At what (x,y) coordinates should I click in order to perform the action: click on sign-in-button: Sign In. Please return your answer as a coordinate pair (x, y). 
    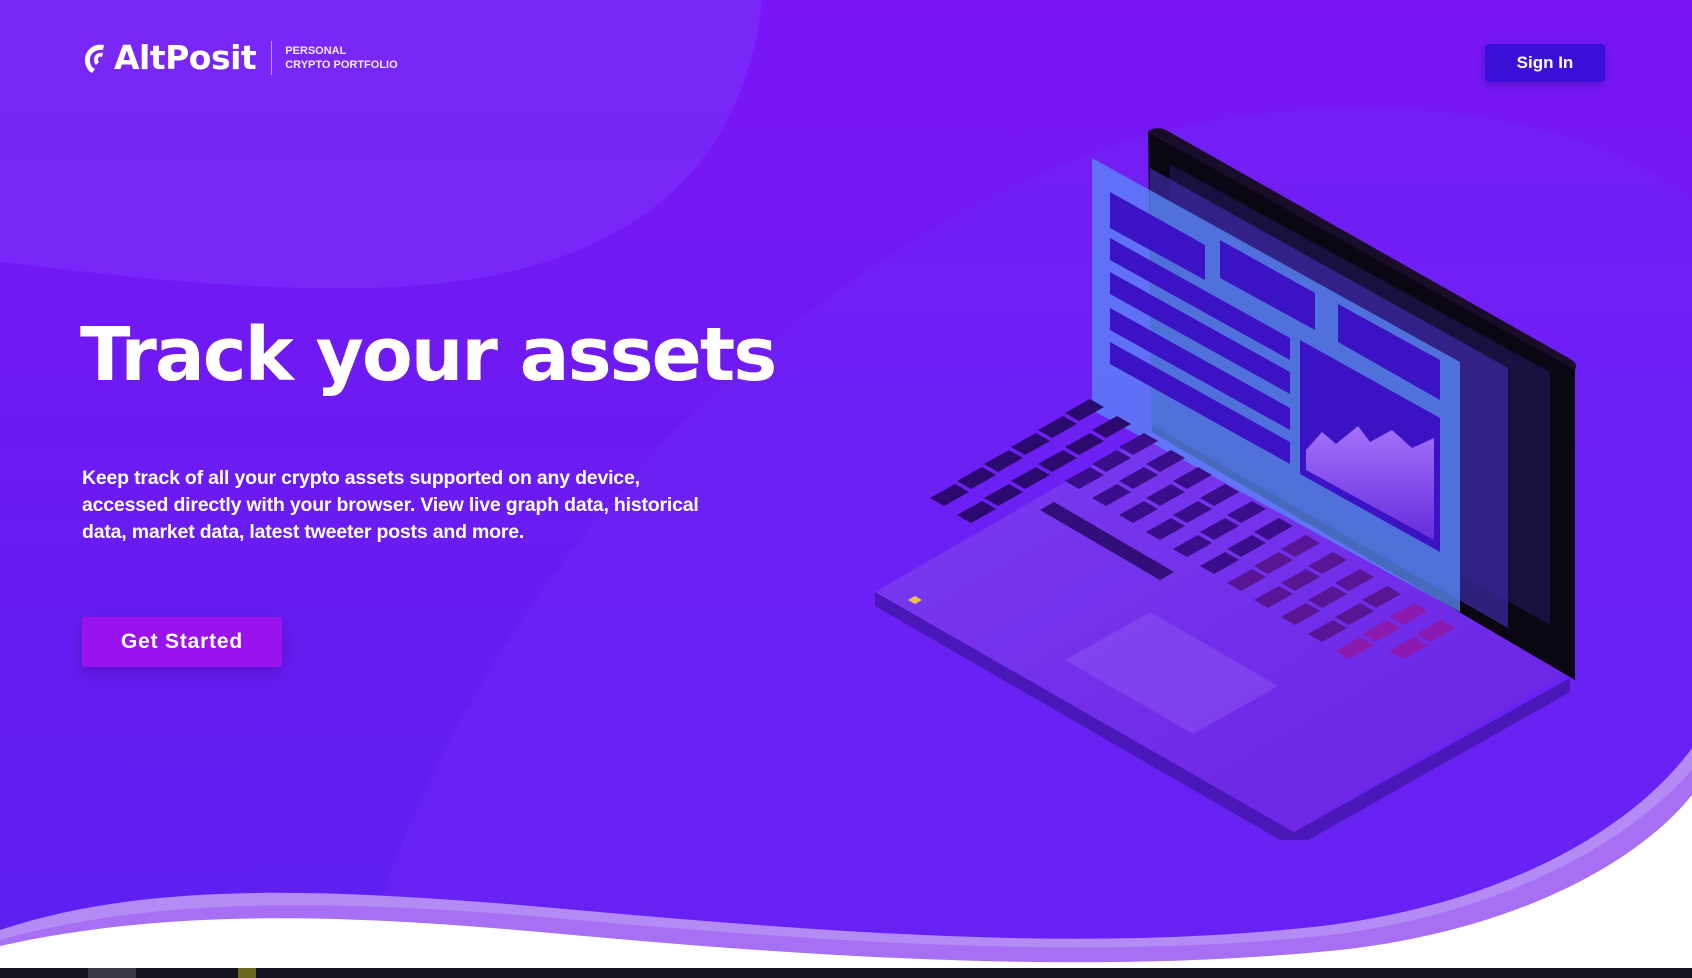
    Looking at the image, I should click on (1545, 63).